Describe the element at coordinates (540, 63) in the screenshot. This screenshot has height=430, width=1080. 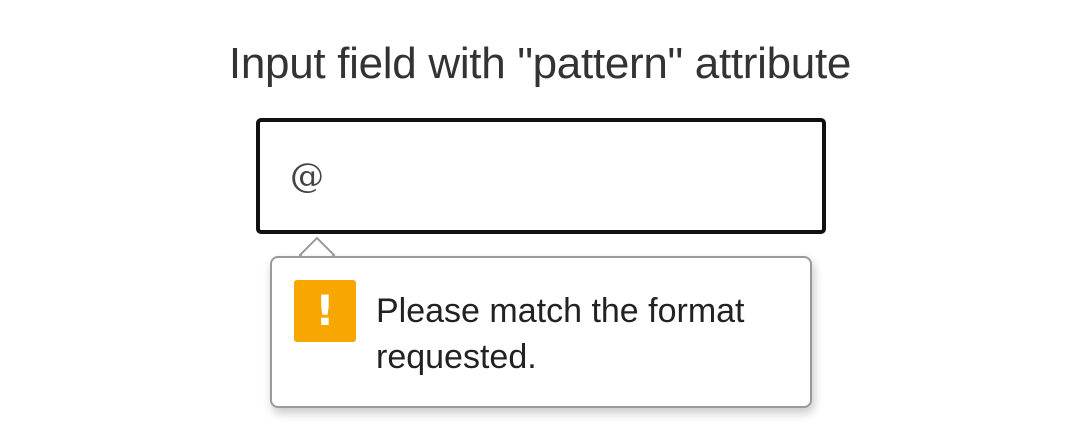
I see `page-title: Input field with "pattern" attribute` at that location.